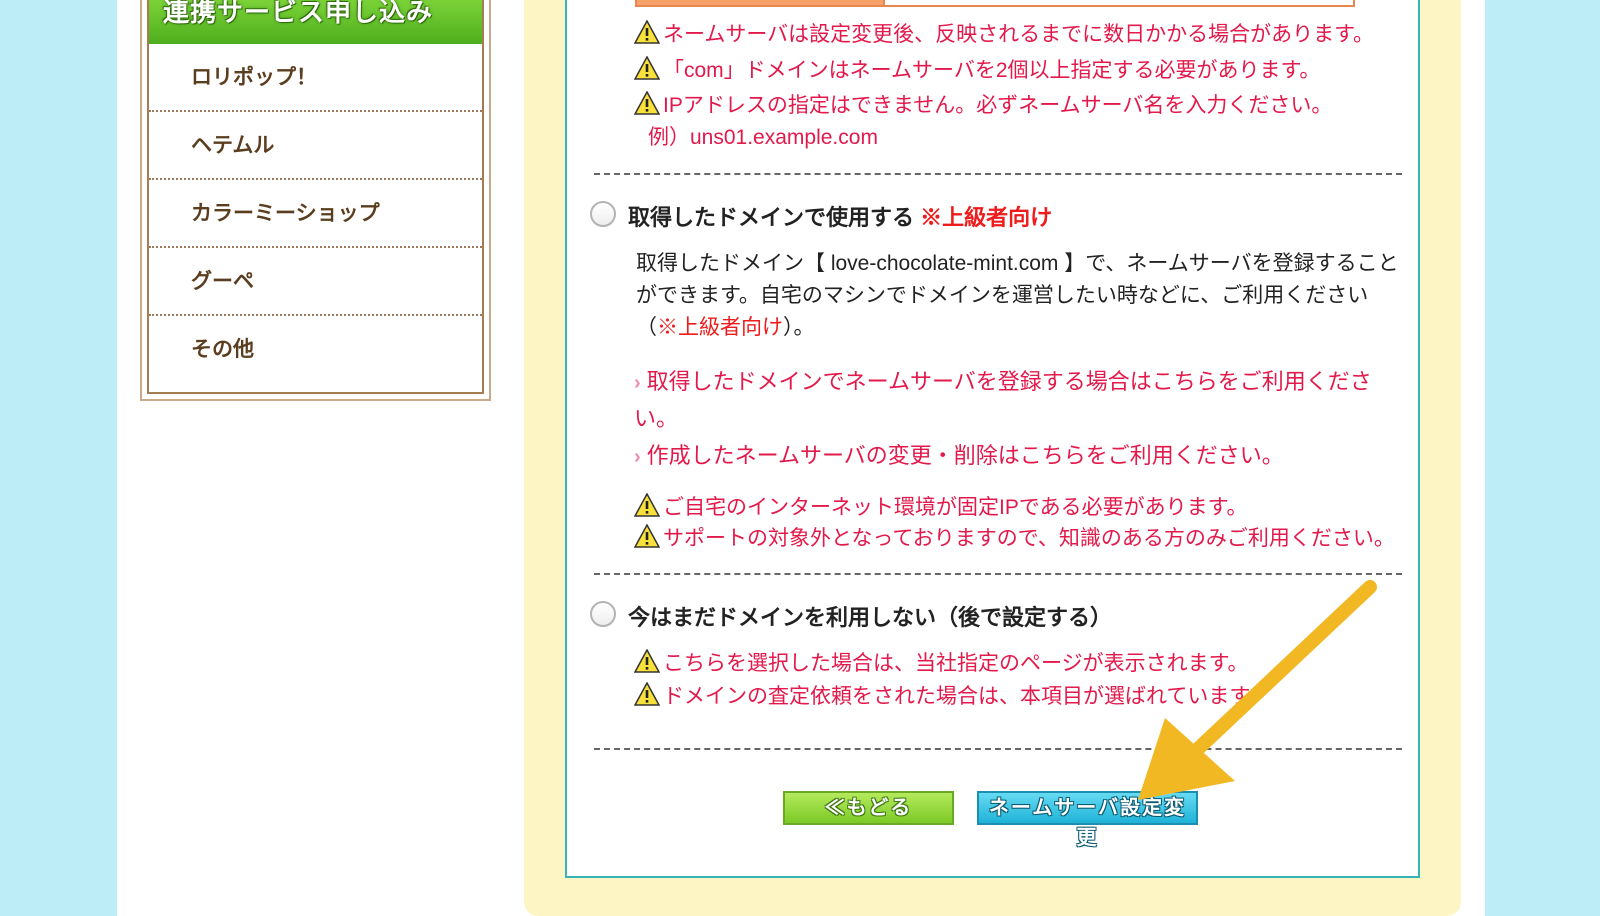  I want to click on warning-line: 「com」ドメインはネームサーバを2個以上指定する必要があります。, so click(977, 70).